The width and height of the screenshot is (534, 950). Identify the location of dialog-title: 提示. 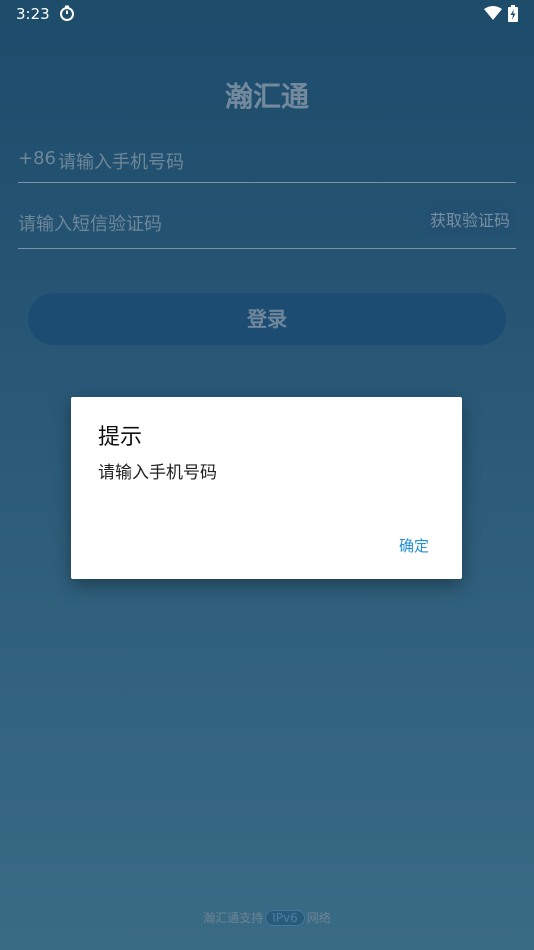
(120, 437).